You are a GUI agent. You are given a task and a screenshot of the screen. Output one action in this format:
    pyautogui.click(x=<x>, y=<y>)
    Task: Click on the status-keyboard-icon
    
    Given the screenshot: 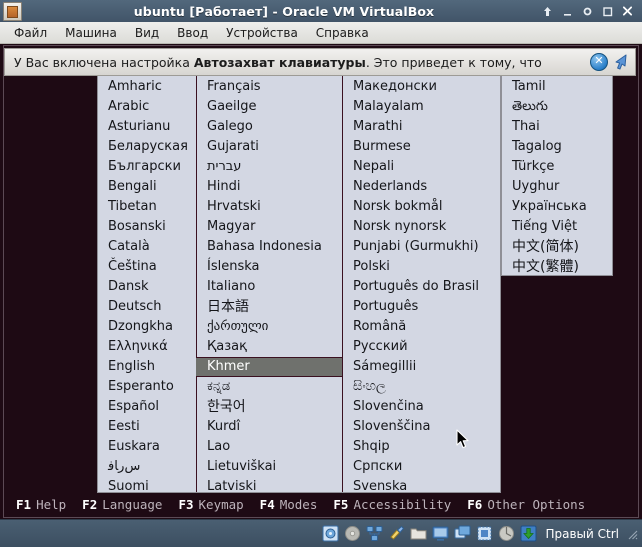 What is the action you would take?
    pyautogui.click(x=528, y=533)
    